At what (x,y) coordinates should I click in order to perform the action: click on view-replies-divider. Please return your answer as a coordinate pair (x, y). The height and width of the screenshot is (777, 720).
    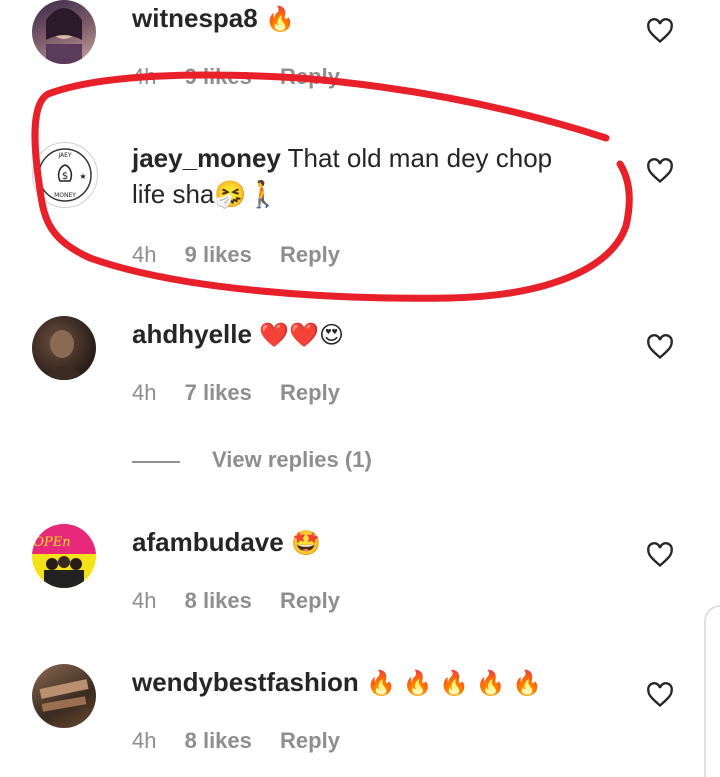
    Looking at the image, I should click on (156, 462).